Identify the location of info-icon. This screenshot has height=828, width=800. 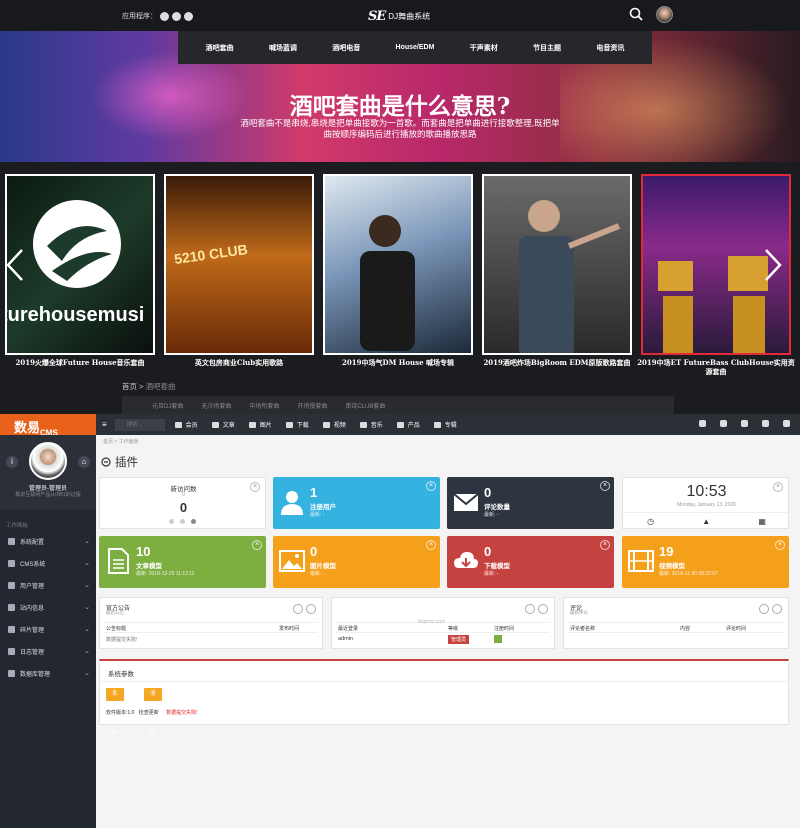
(702, 423).